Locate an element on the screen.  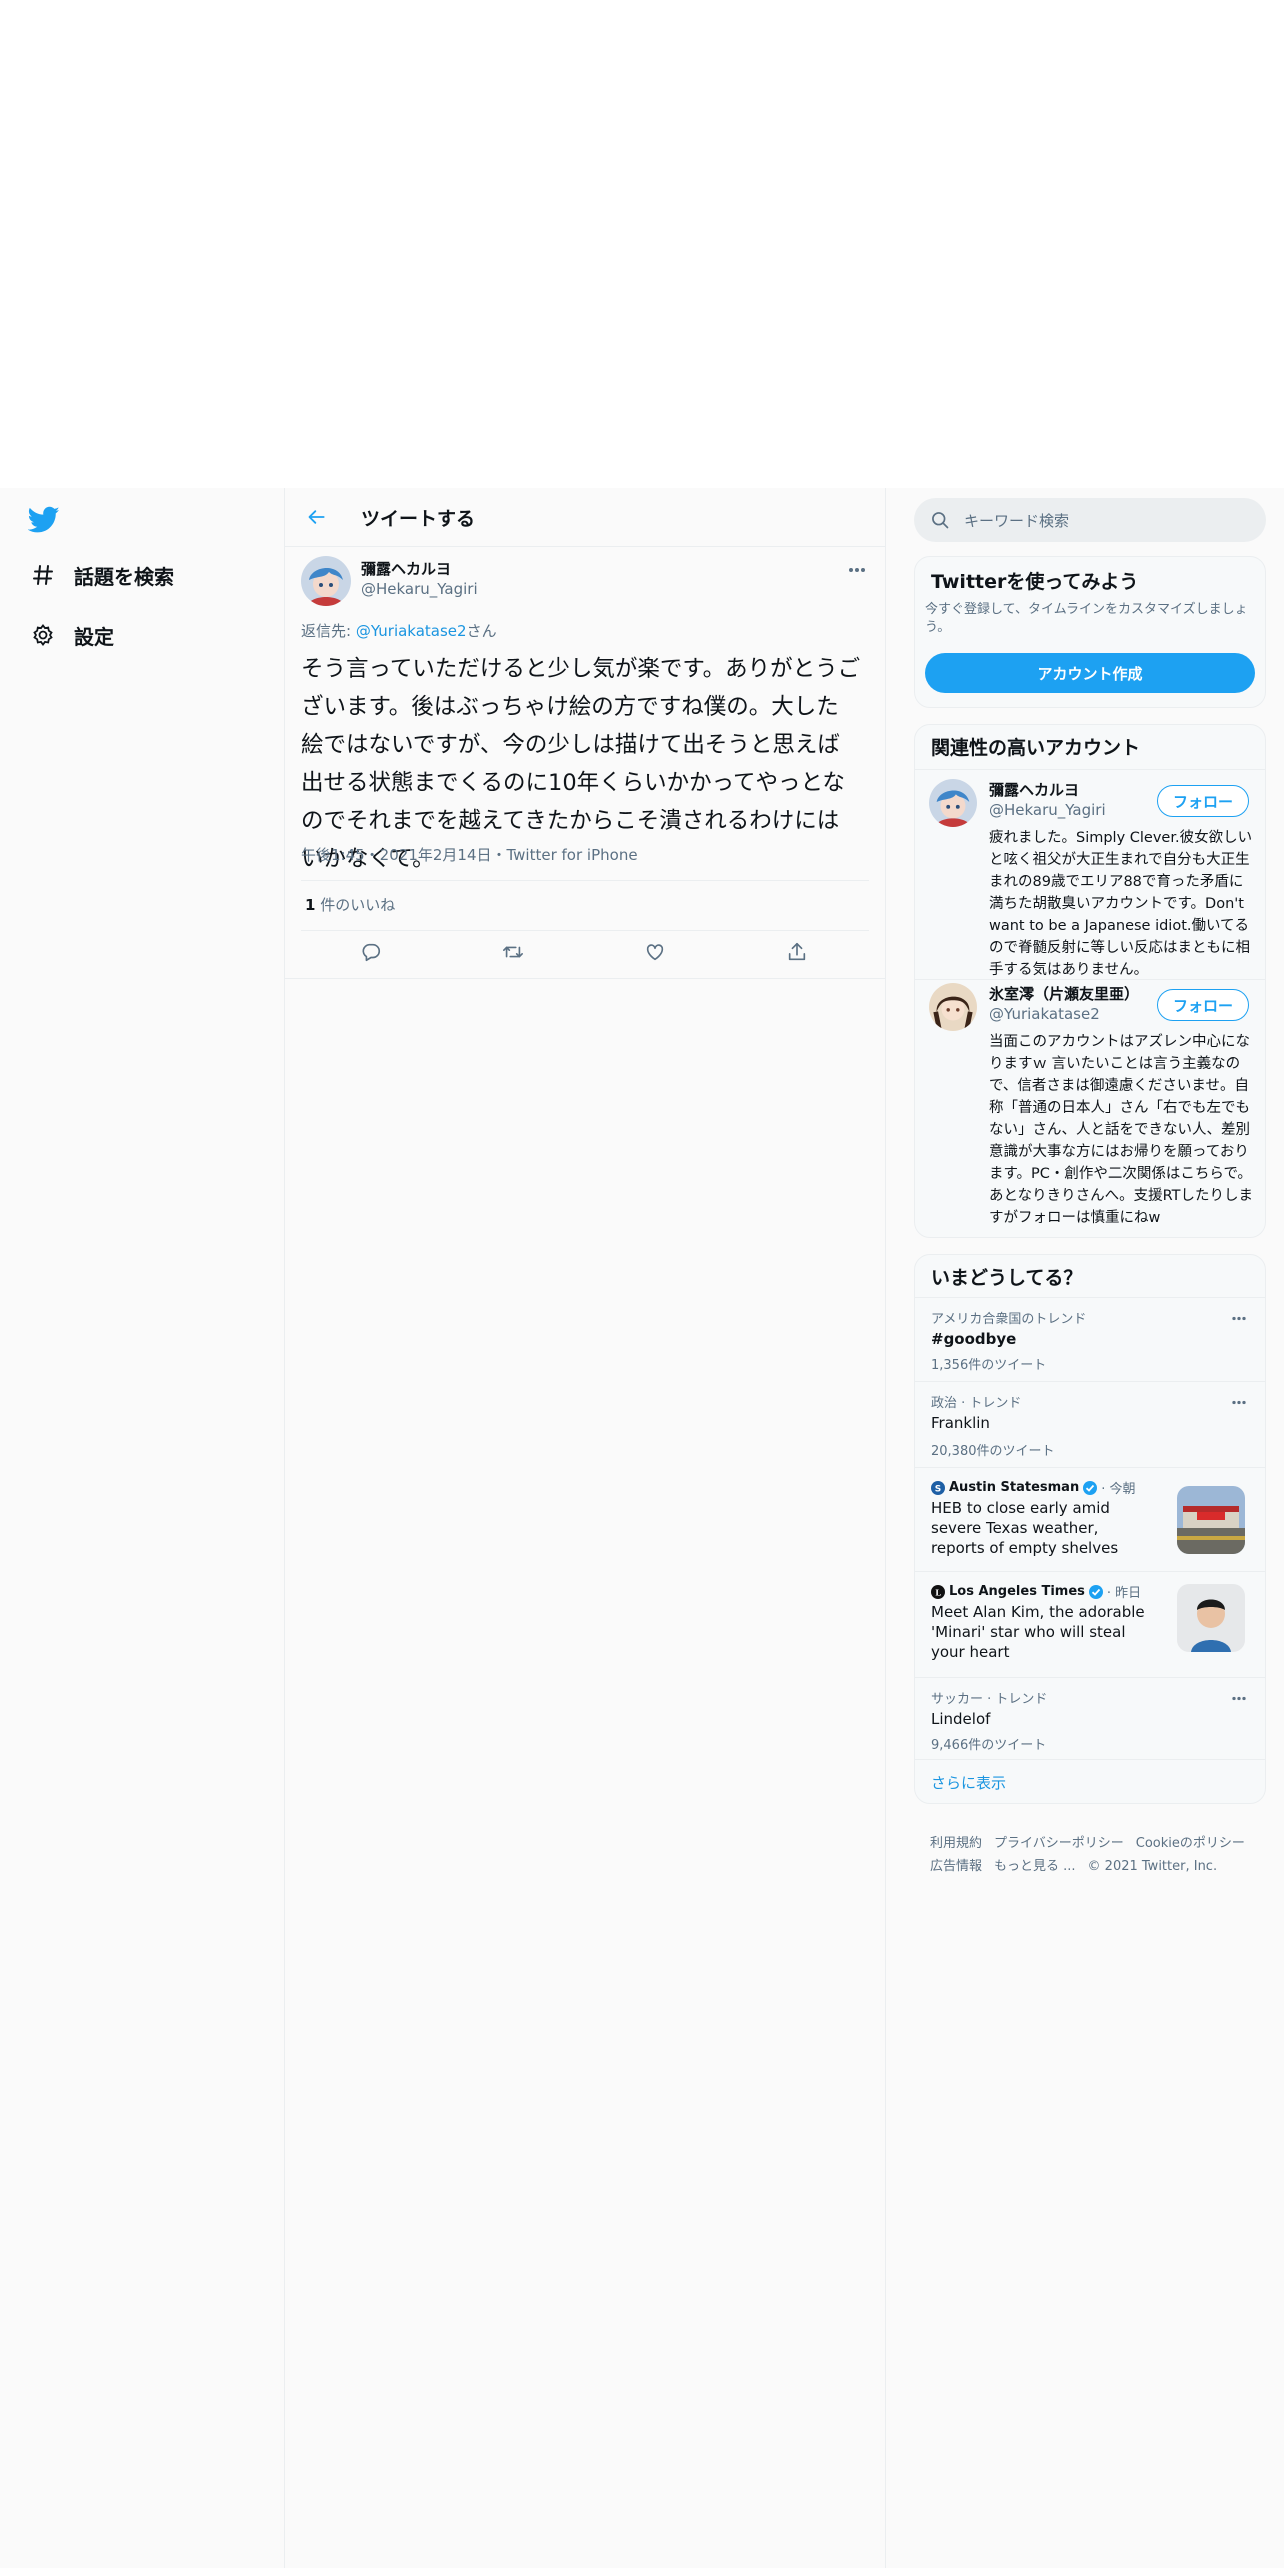
share-icon is located at coordinates (797, 954).